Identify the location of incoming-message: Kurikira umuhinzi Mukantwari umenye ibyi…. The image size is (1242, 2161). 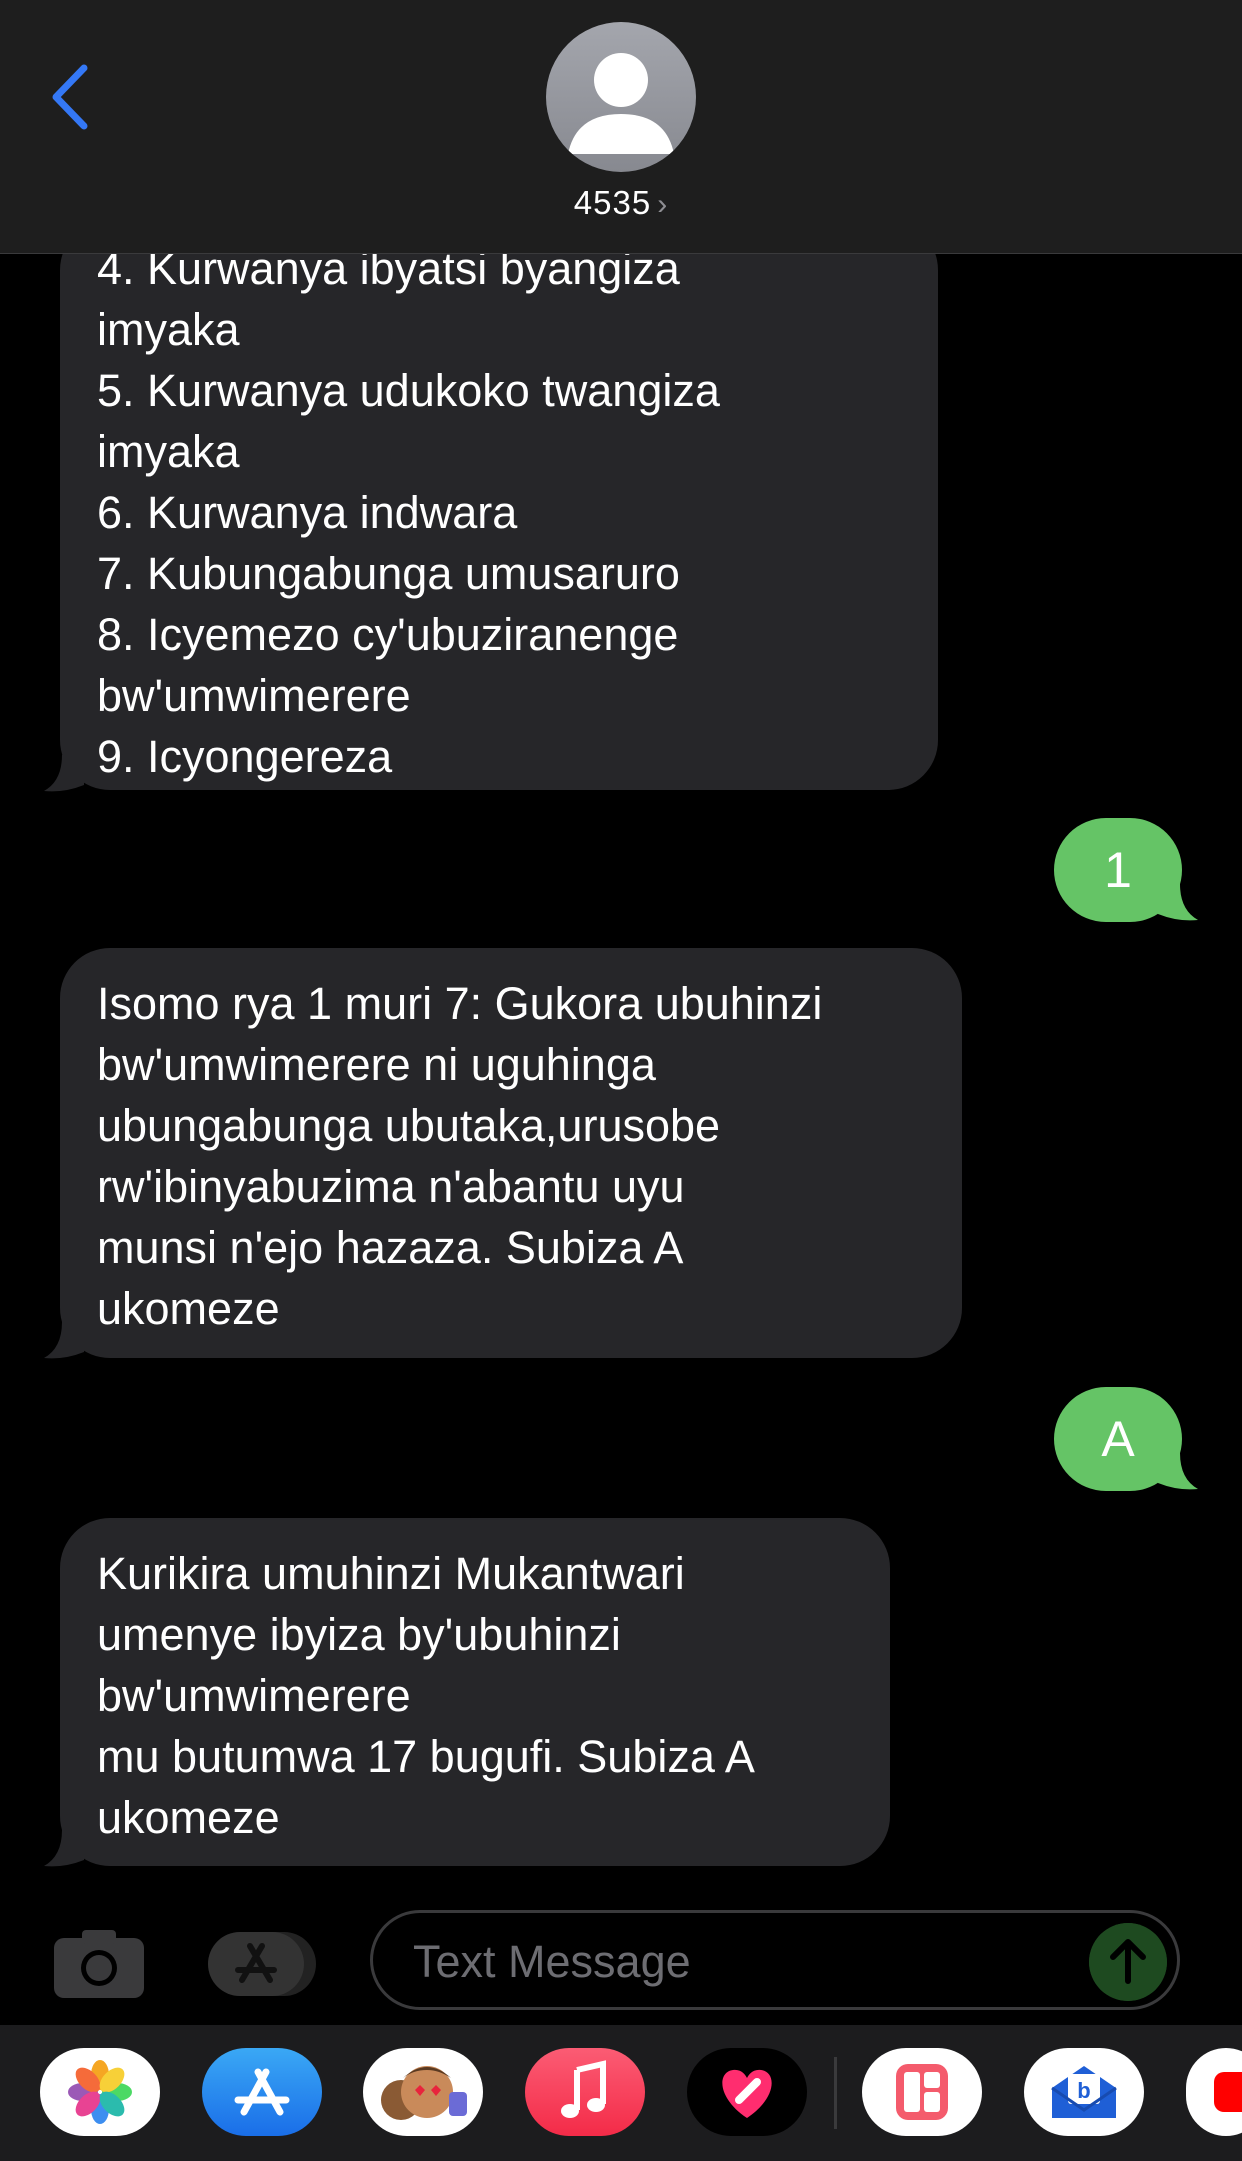
(475, 1692).